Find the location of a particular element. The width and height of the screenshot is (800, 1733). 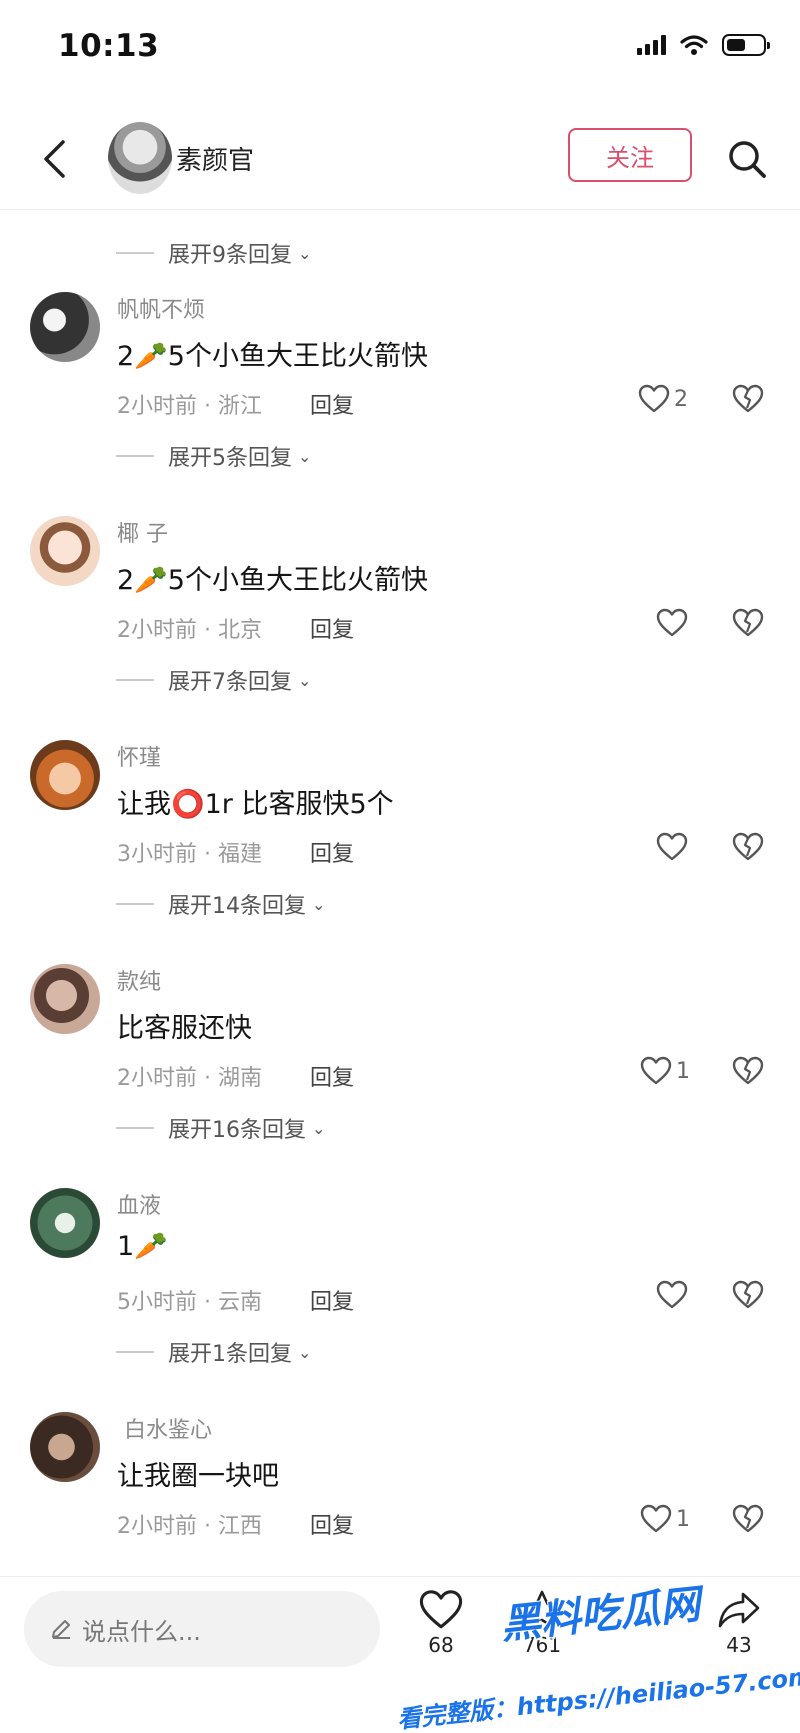

commenter-name: 帆帆不烦 is located at coordinates (161, 308).